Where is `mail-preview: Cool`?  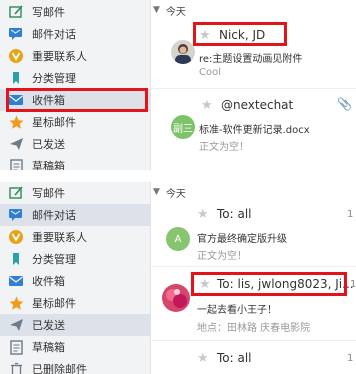
mail-preview: Cool is located at coordinates (210, 72).